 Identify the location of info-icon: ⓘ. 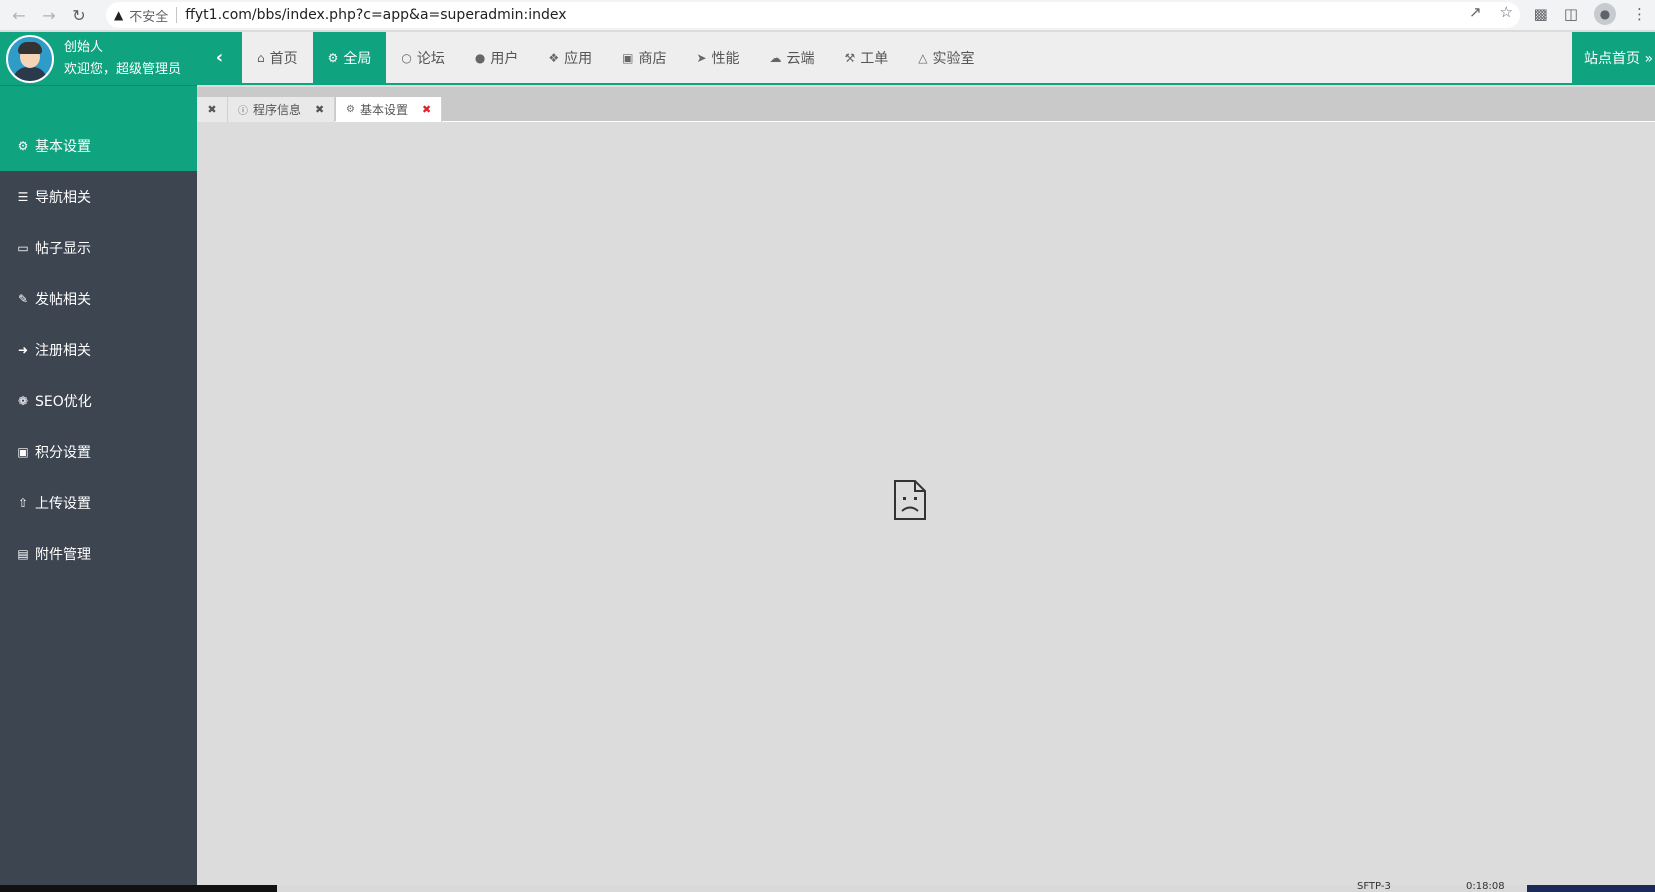
(243, 111).